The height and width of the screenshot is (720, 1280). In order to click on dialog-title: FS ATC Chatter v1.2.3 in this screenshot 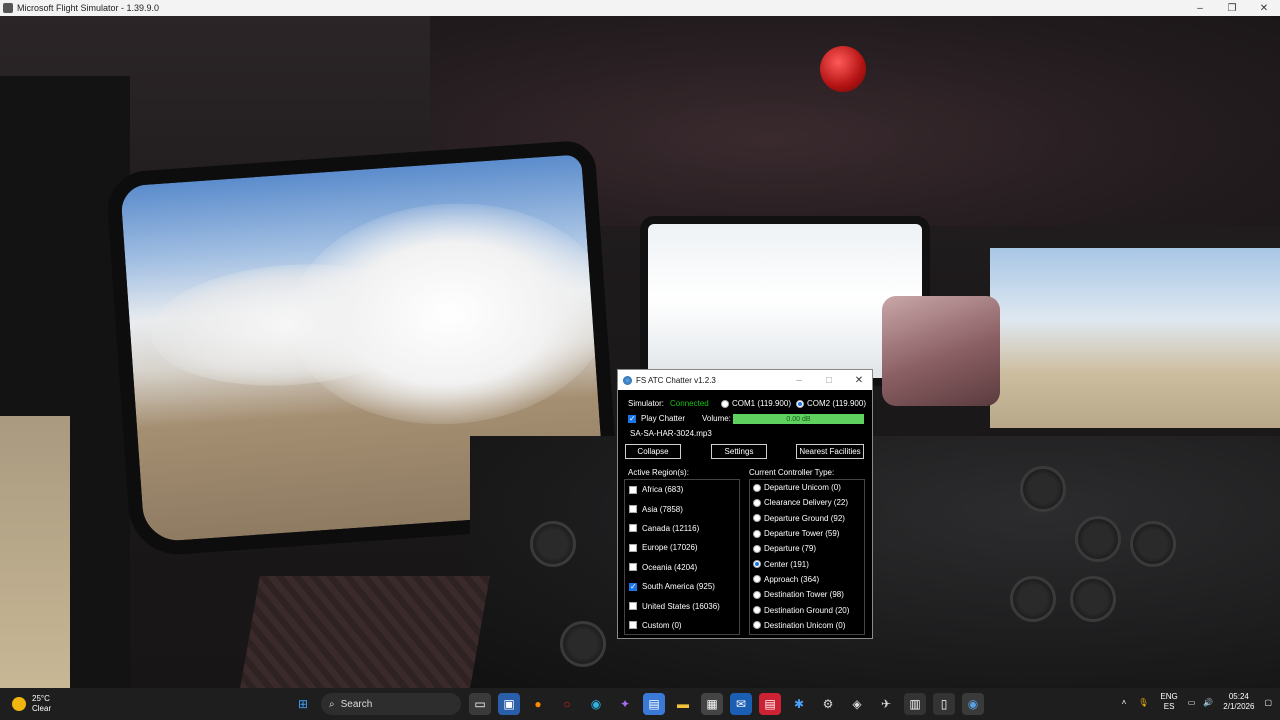, I will do `click(676, 380)`.